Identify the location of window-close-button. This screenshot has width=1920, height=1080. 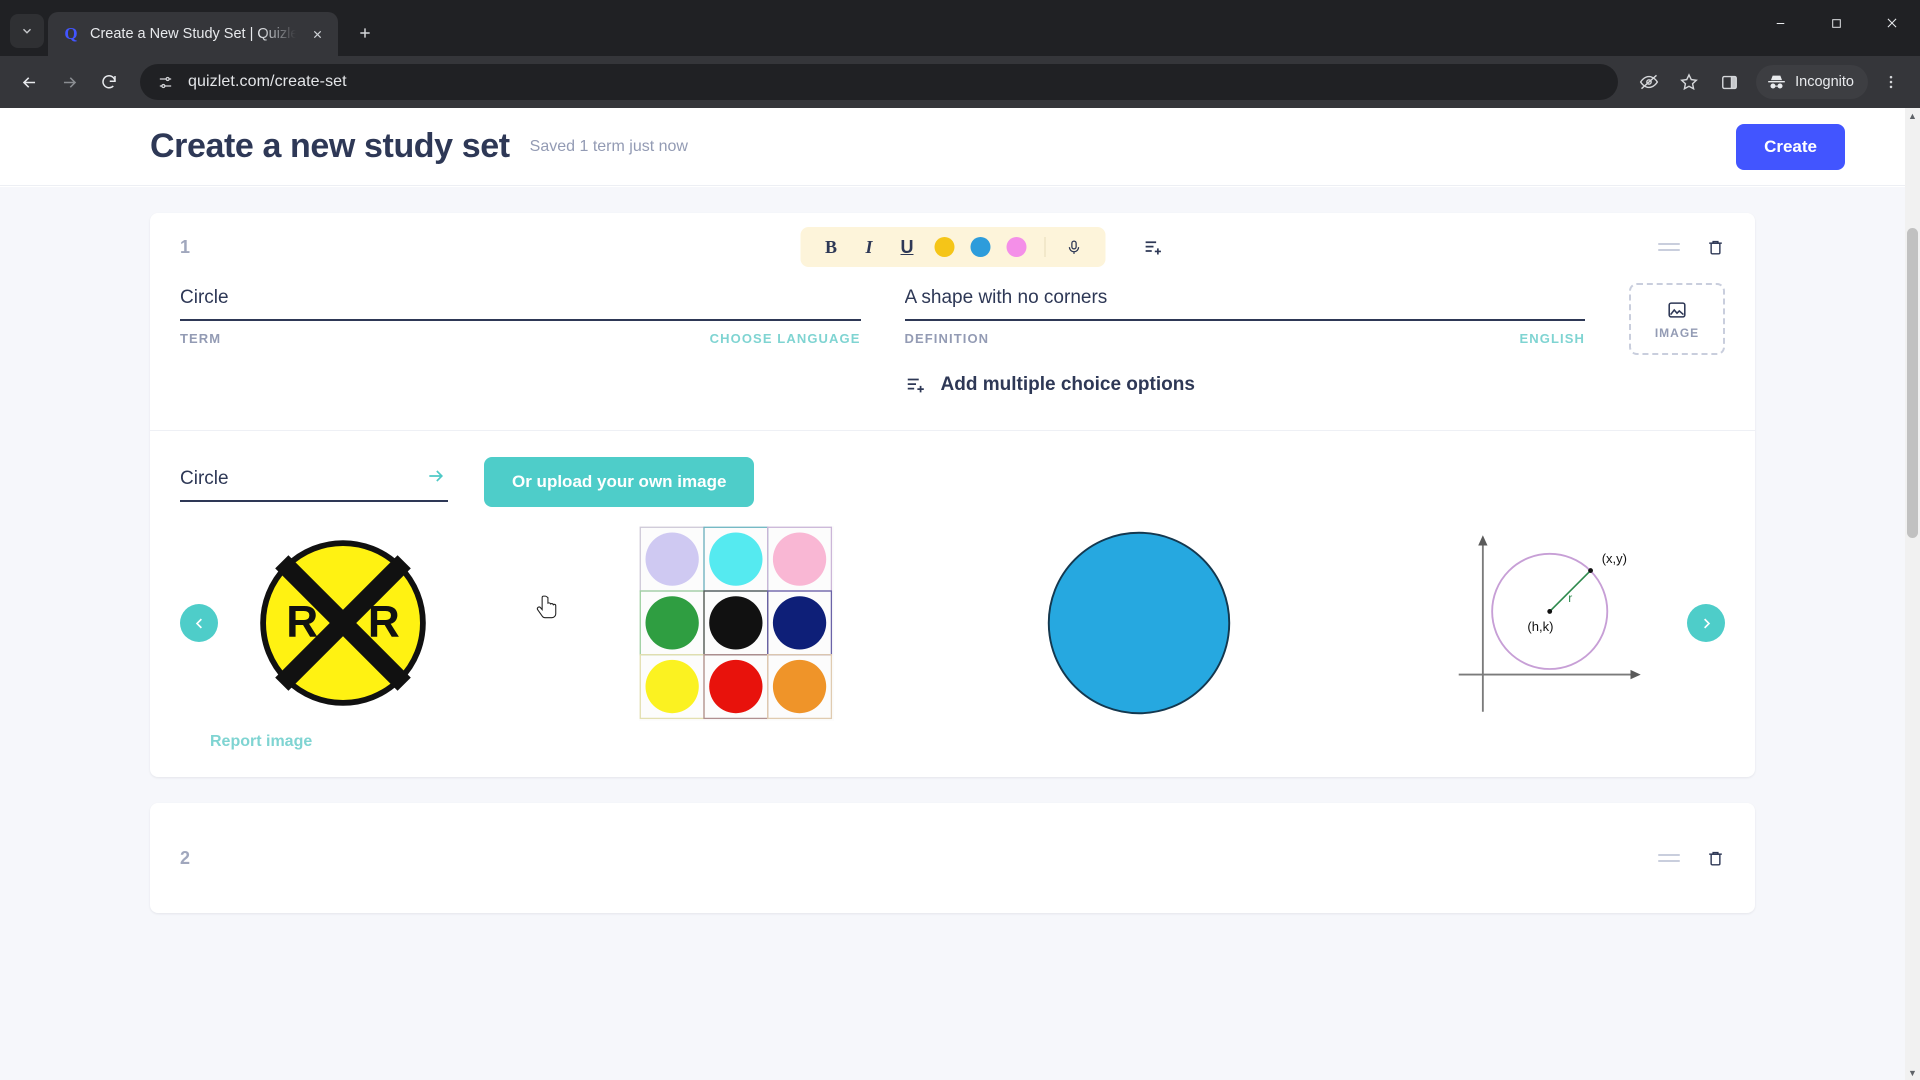
(1892, 23).